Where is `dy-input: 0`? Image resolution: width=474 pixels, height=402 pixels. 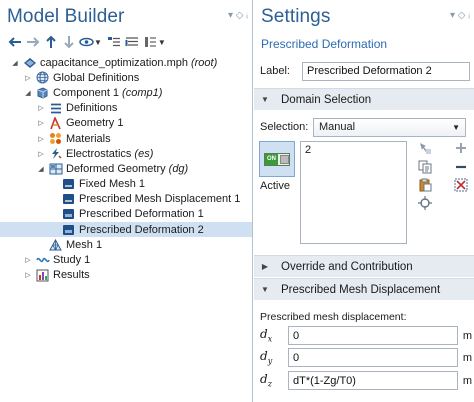
dy-input: 0 is located at coordinates (373, 357).